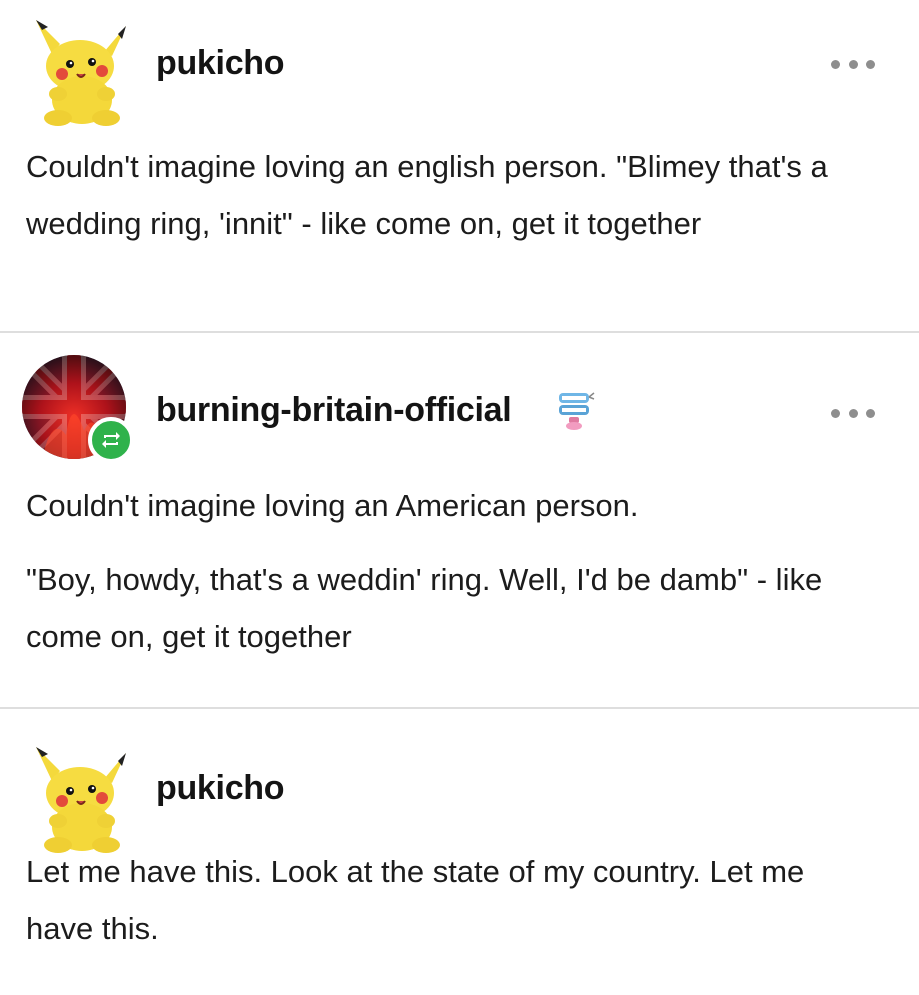  Describe the element at coordinates (111, 440) in the screenshot. I see `reblog-icon` at that location.